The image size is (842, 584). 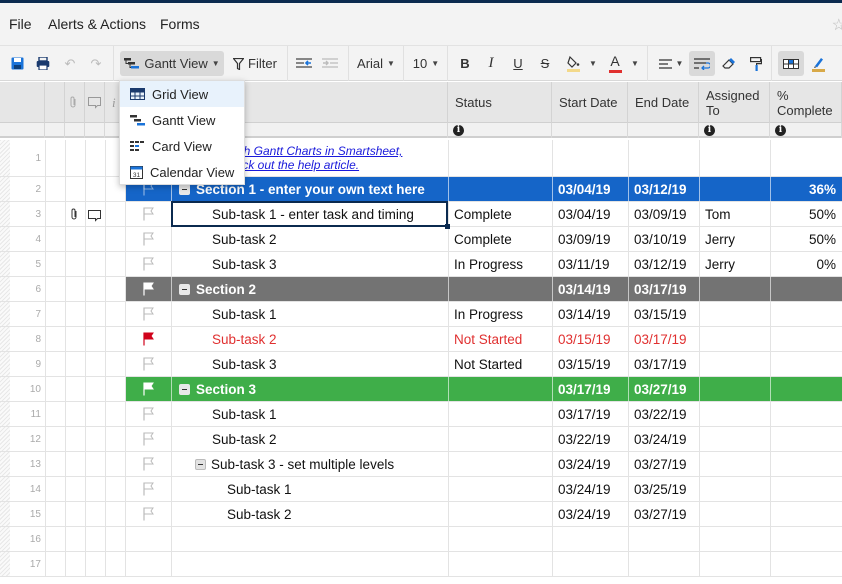 I want to click on end-date-cell: 03/15/19, so click(x=663, y=314).